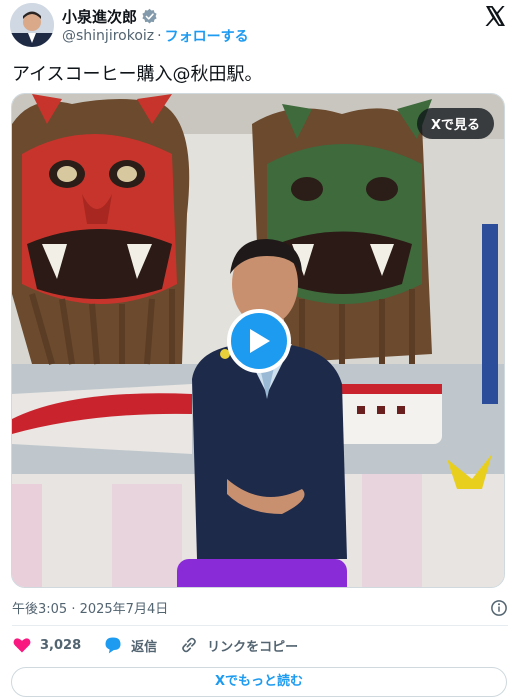 Image resolution: width=520 pixels, height=700 pixels. What do you see at coordinates (90, 607) in the screenshot?
I see `tweet-timestamp: 午後3:05 · 2025年7月4日` at bounding box center [90, 607].